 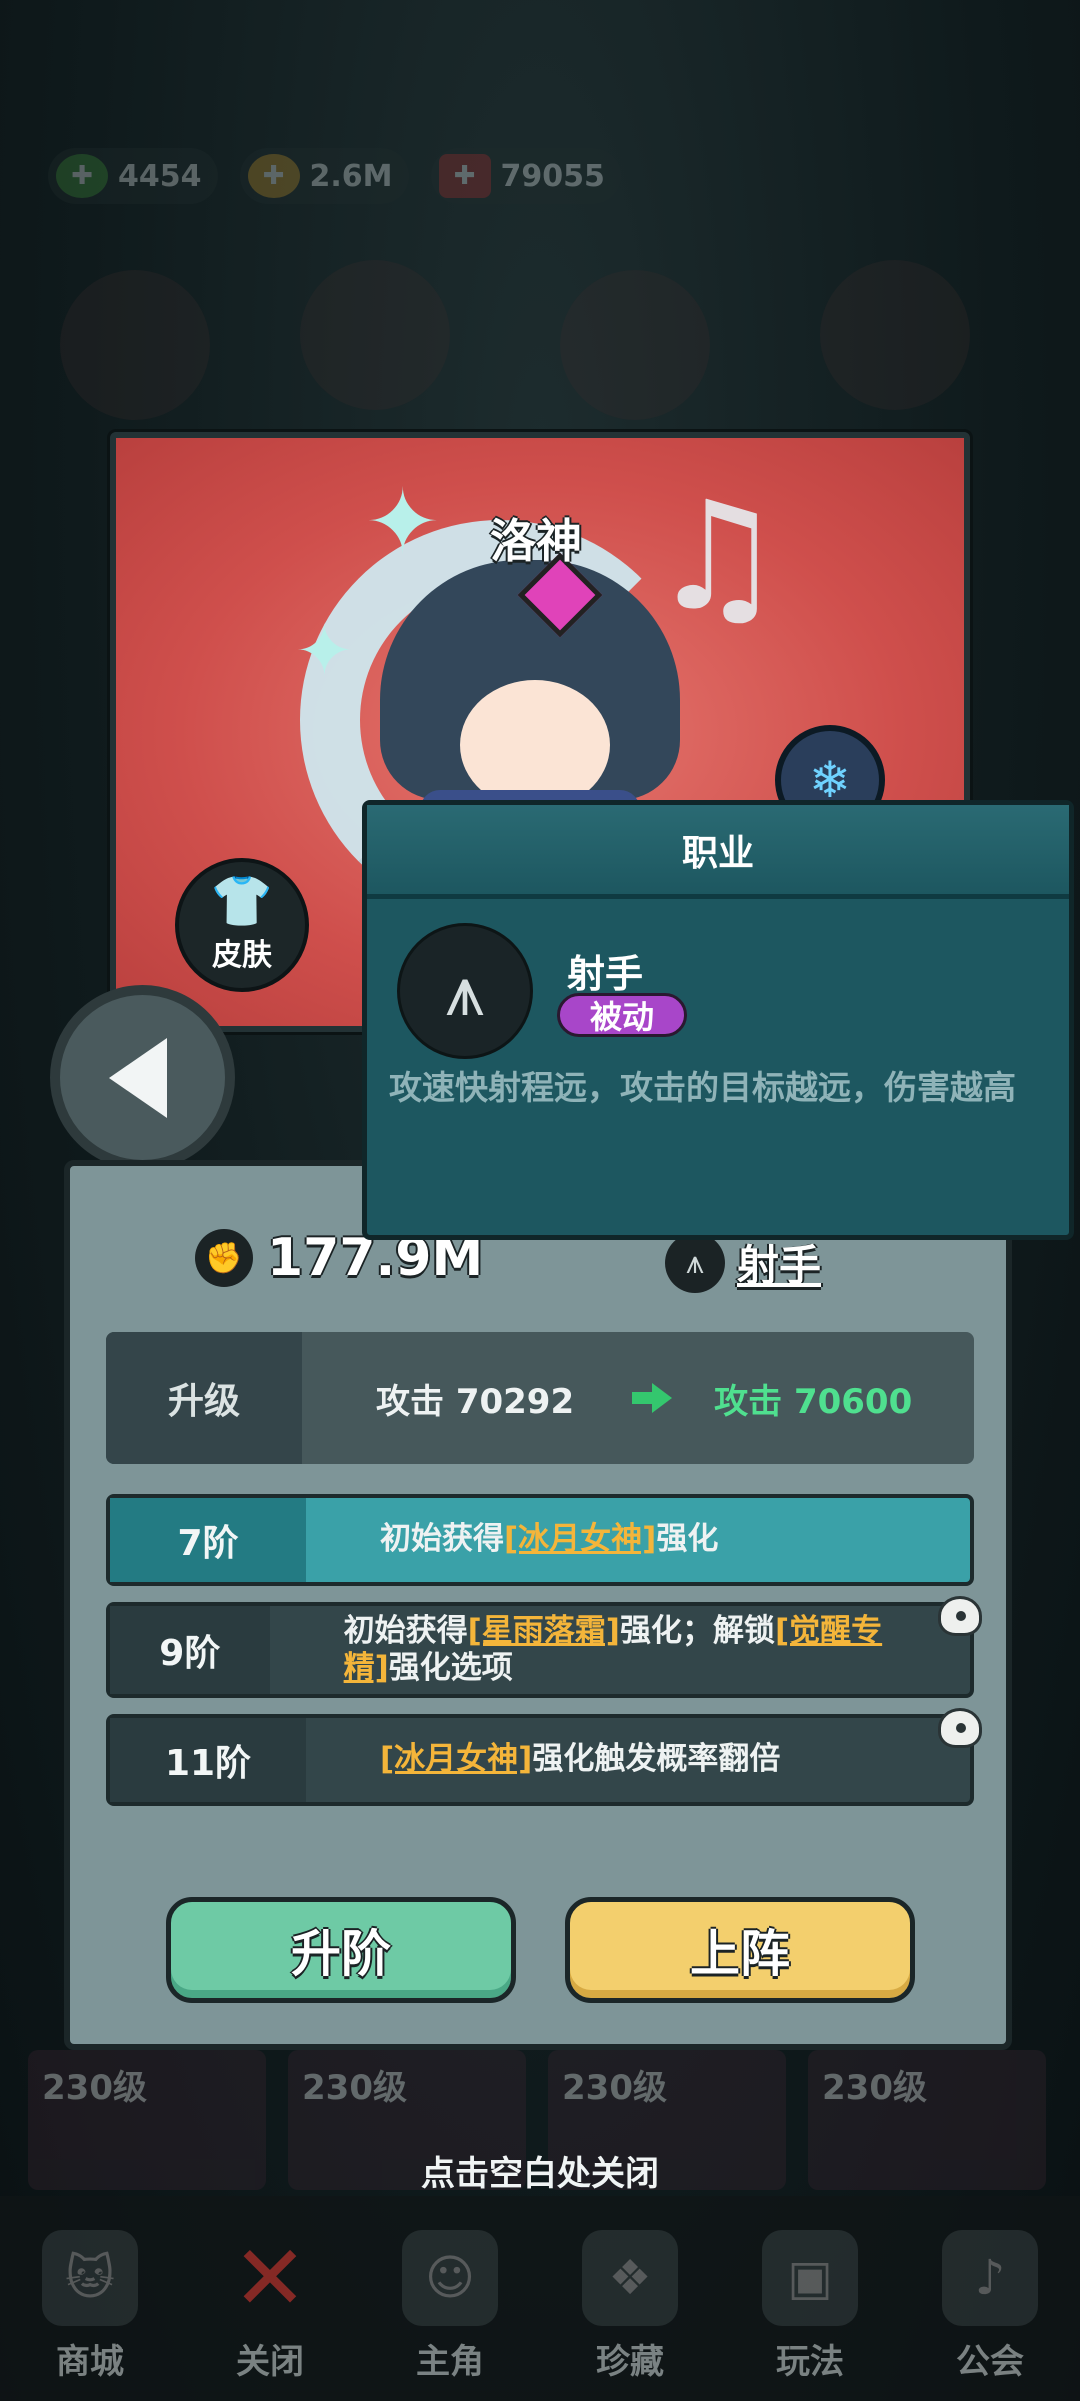 What do you see at coordinates (718, 1020) in the screenshot?
I see `class-tooltip: 职业 ⩚ 射手 被动 攻速快射程远，攻击的目标越远，伤害越高` at bounding box center [718, 1020].